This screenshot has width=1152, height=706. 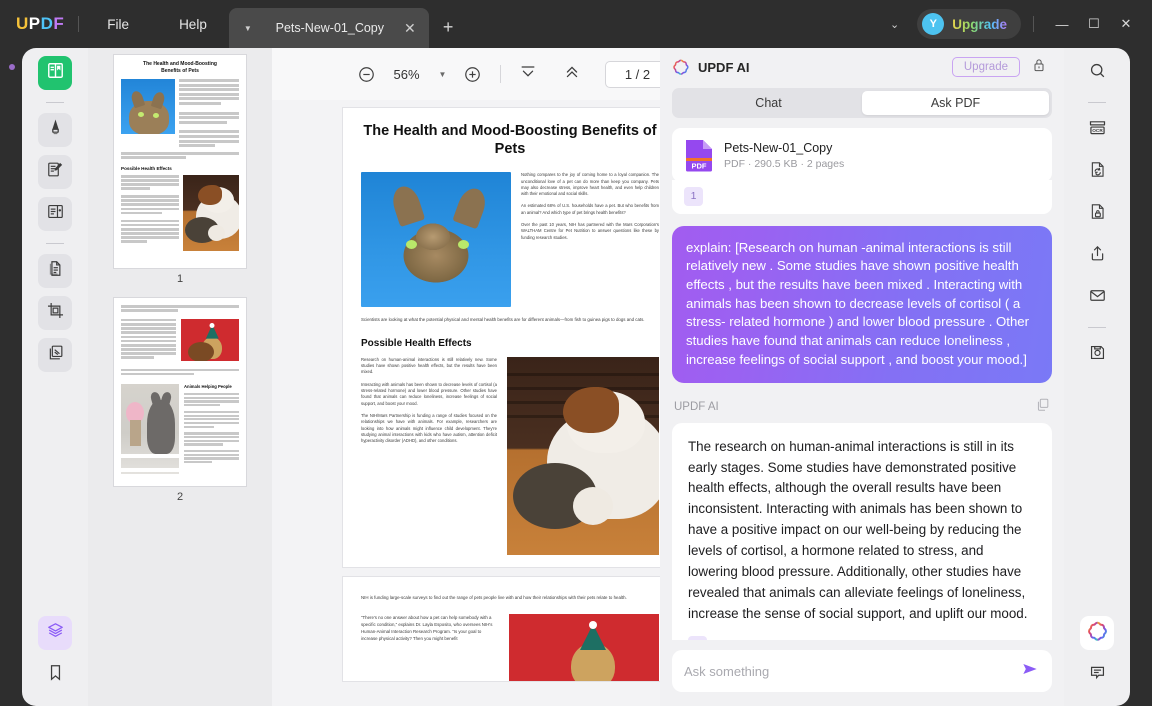 I want to click on tool-updf-ai, so click(x=1097, y=633).